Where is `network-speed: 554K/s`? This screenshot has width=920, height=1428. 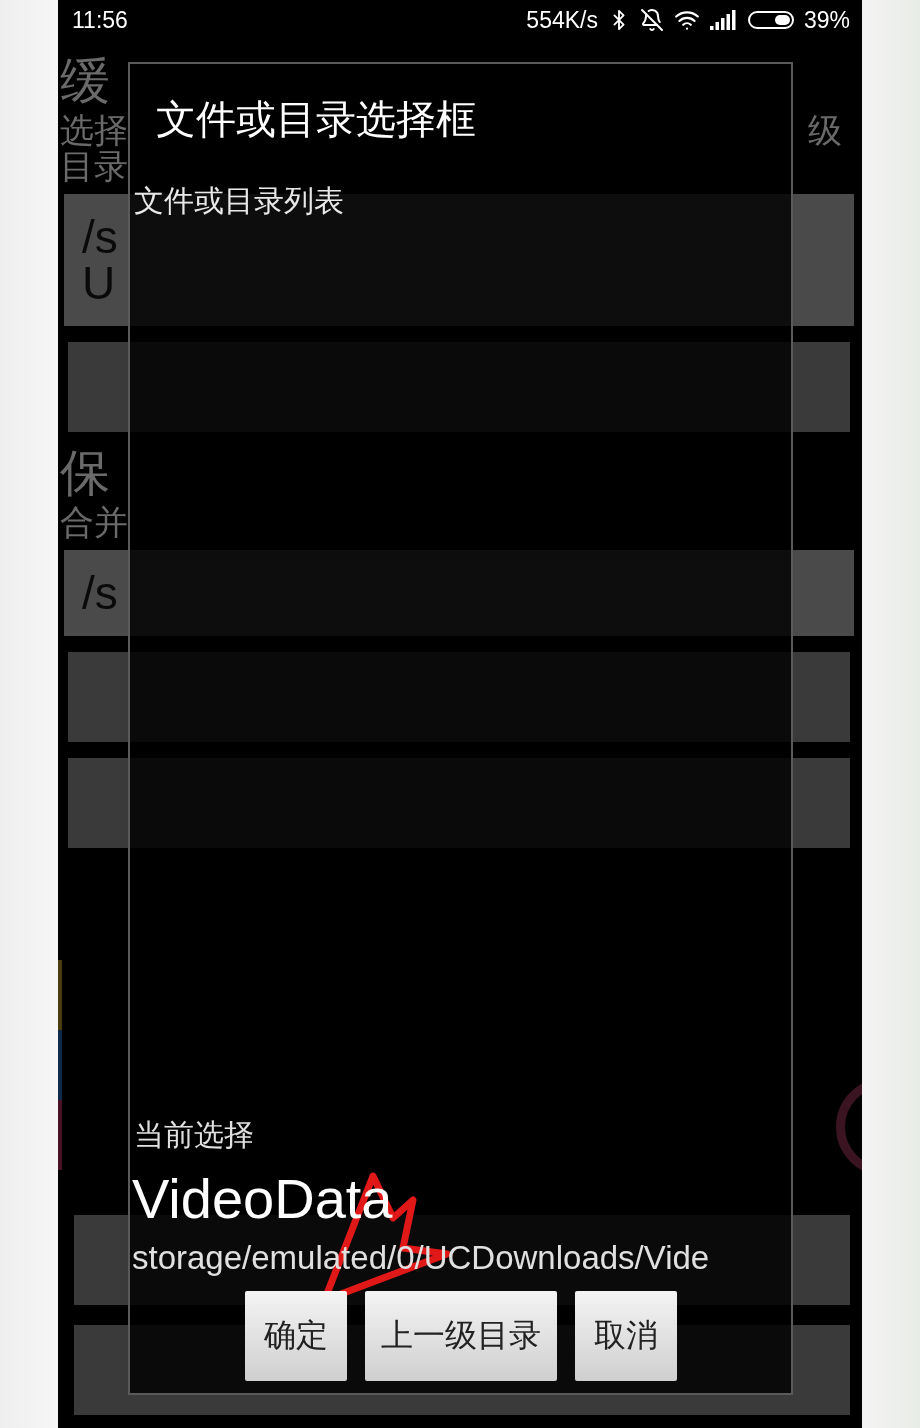 network-speed: 554K/s is located at coordinates (562, 20).